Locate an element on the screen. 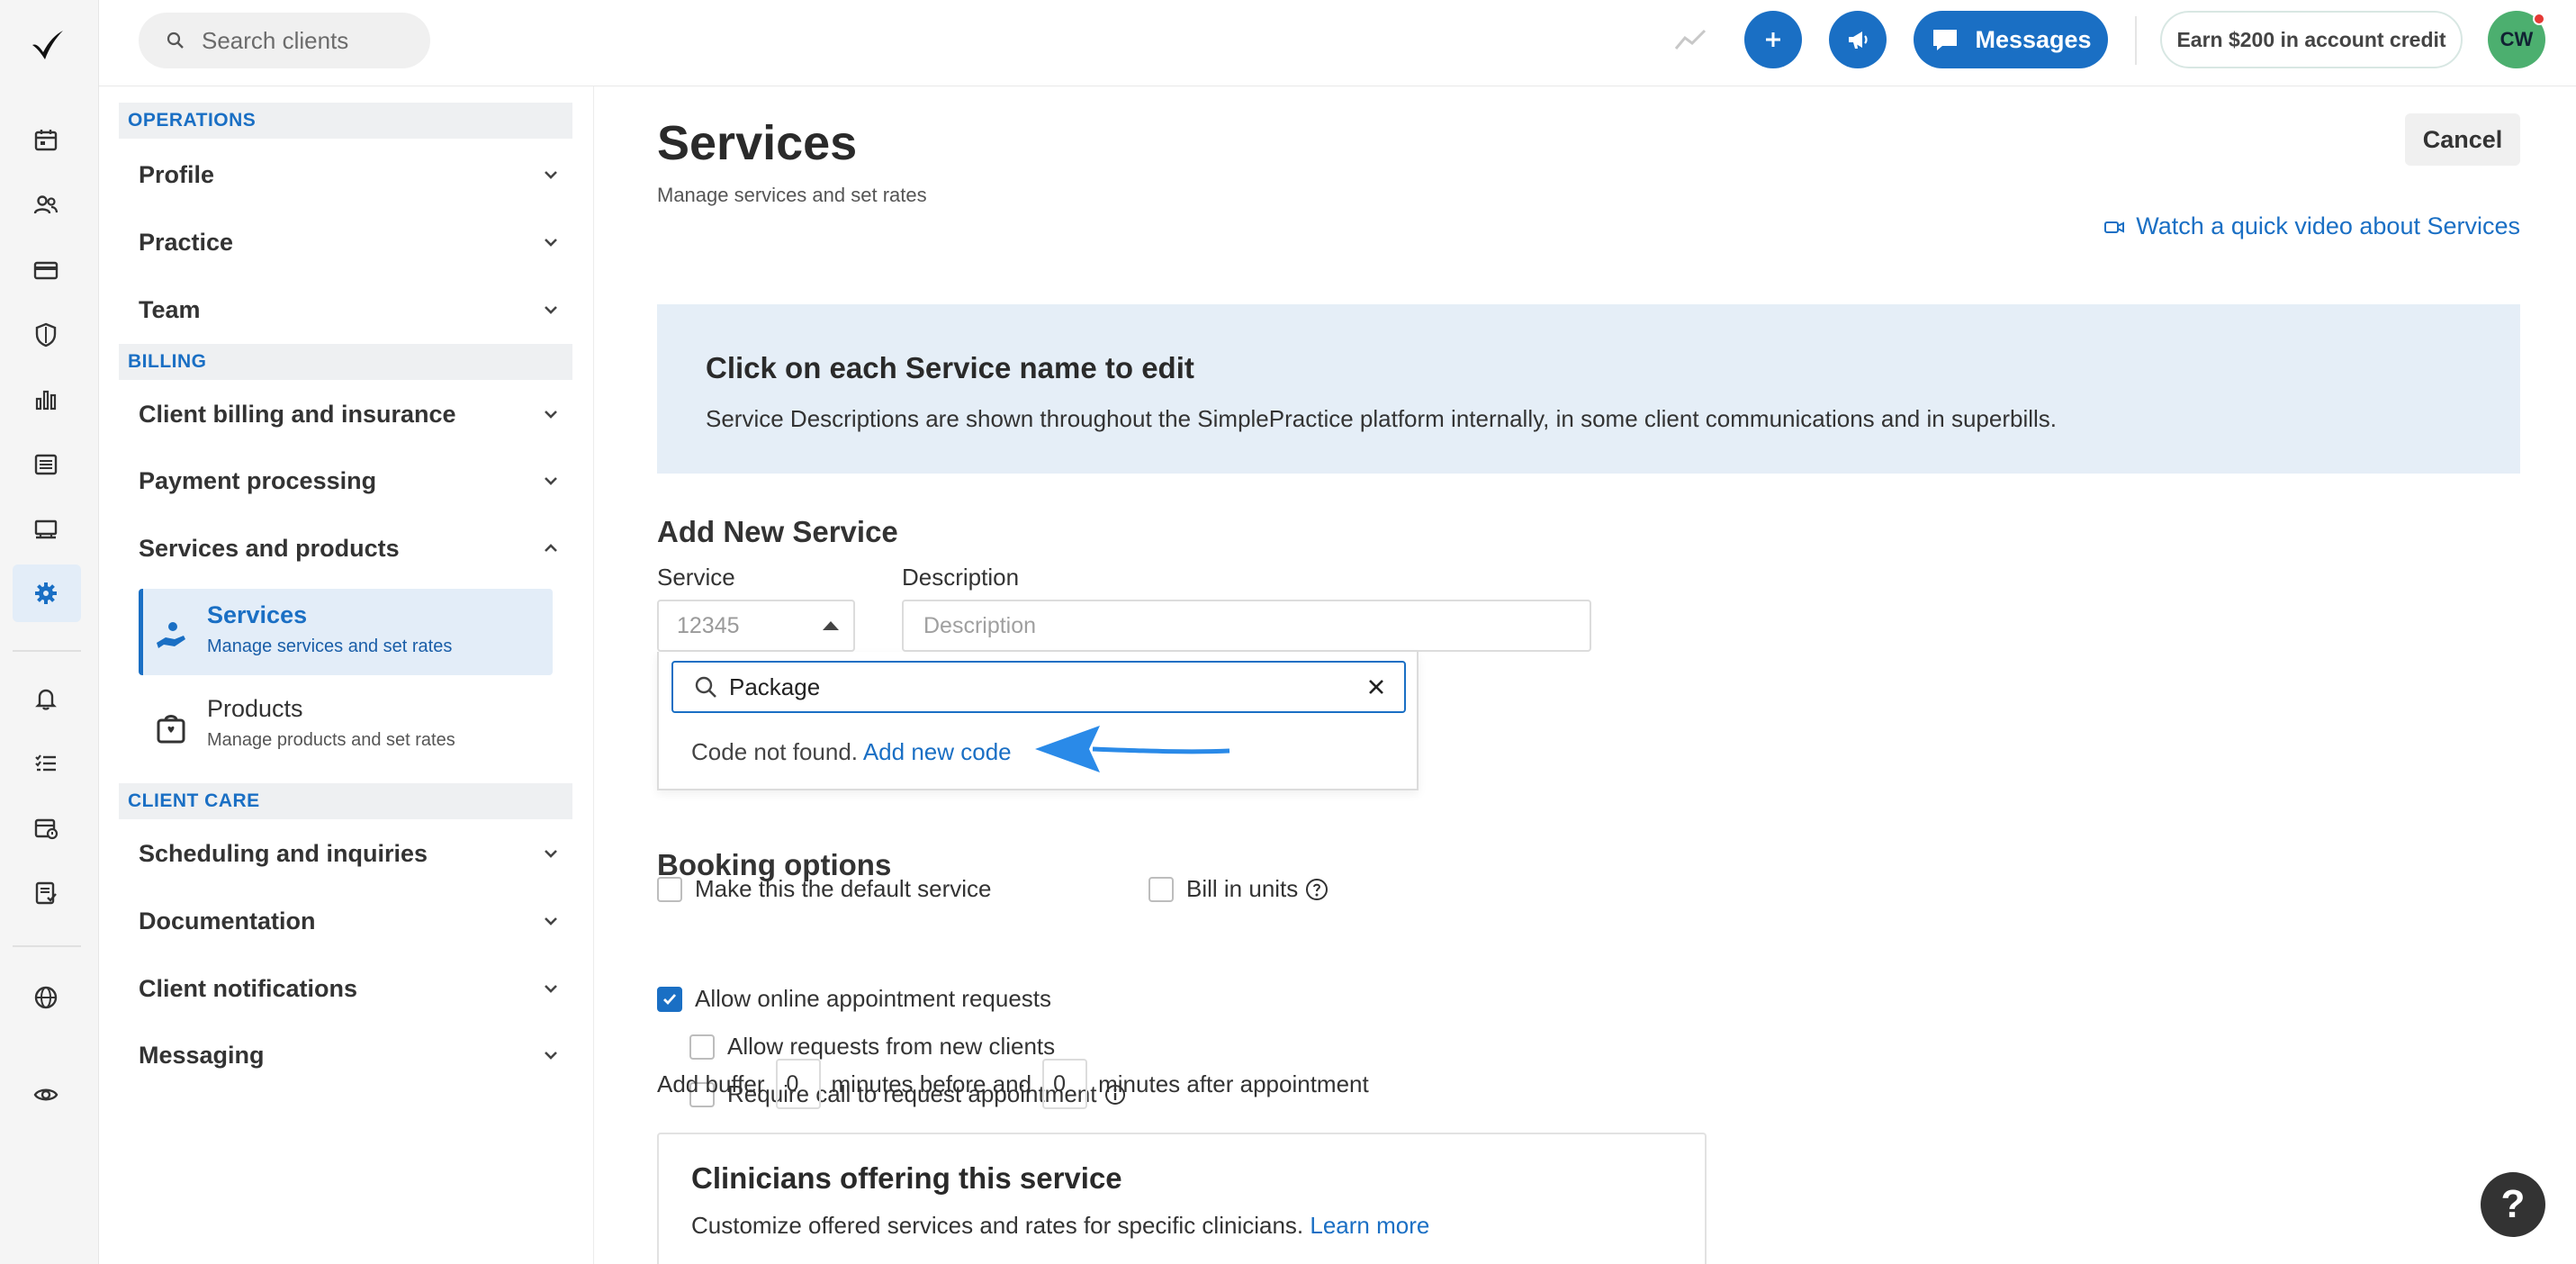  analytics-icon is located at coordinates (46, 400).